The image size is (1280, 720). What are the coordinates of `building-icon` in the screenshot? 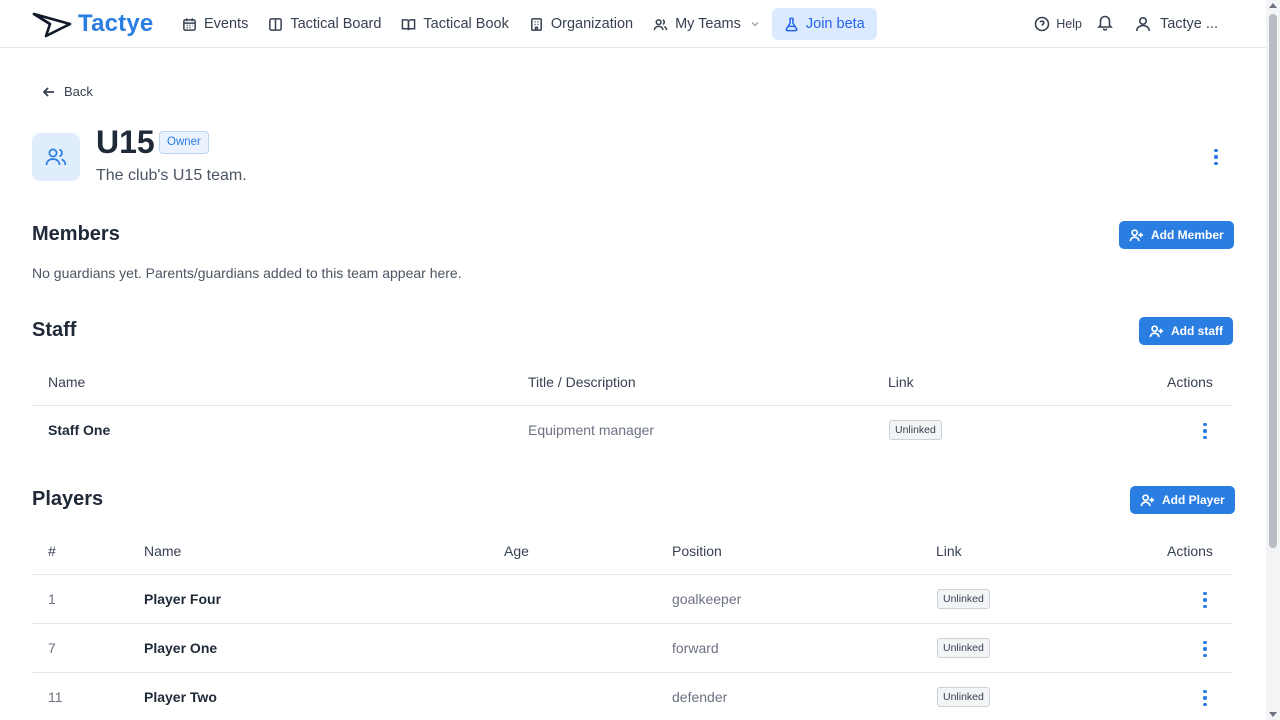 It's located at (536, 24).